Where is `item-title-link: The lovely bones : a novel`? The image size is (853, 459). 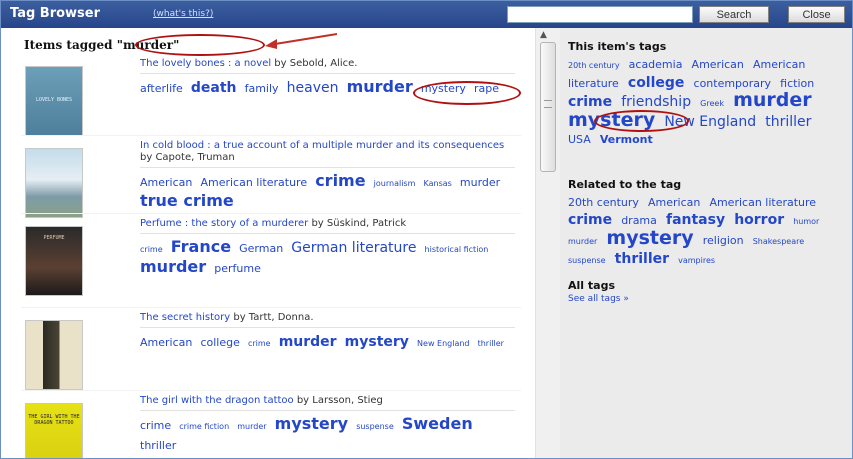
item-title-link: The lovely bones : a novel is located at coordinates (205, 63).